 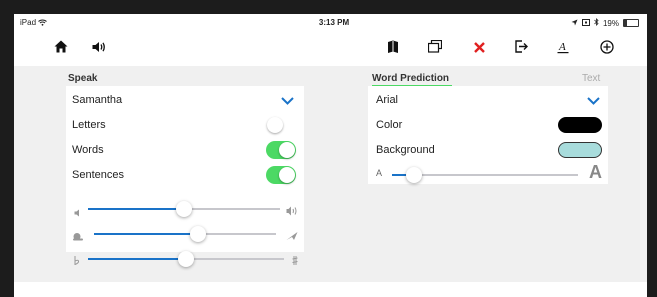 I want to click on letters-toggle, so click(x=281, y=125).